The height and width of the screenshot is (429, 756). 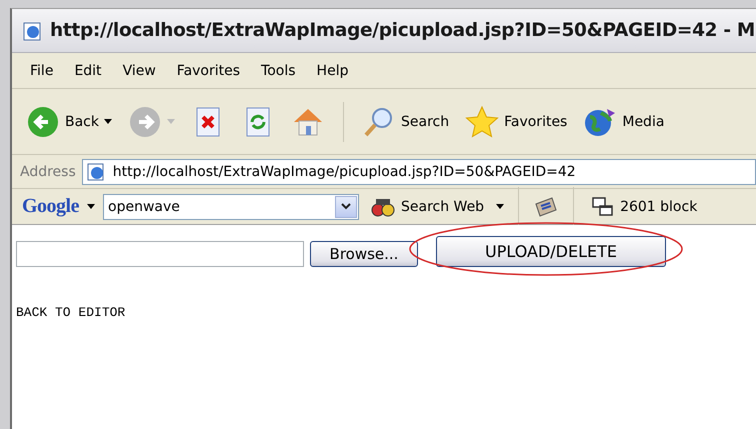 I want to click on search-field: openwave, so click(x=231, y=207).